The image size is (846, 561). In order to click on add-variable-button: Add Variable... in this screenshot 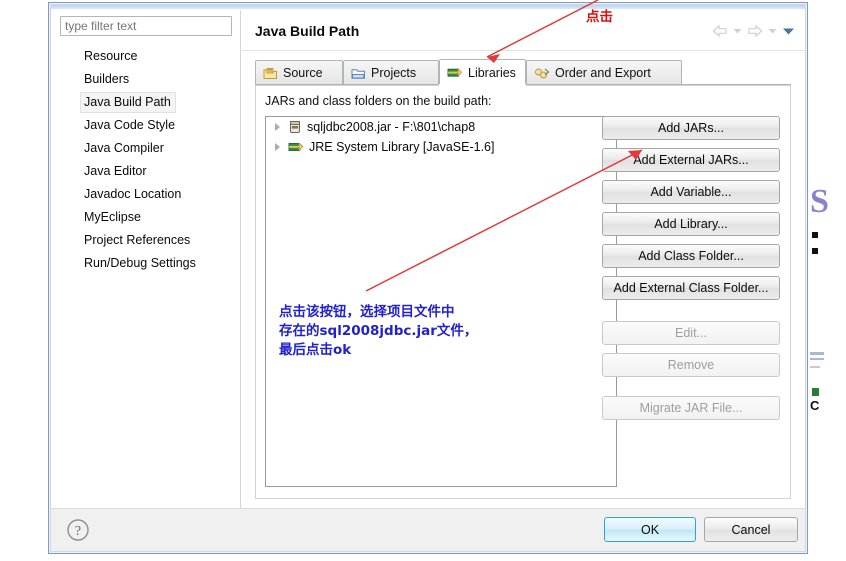, I will do `click(691, 192)`.